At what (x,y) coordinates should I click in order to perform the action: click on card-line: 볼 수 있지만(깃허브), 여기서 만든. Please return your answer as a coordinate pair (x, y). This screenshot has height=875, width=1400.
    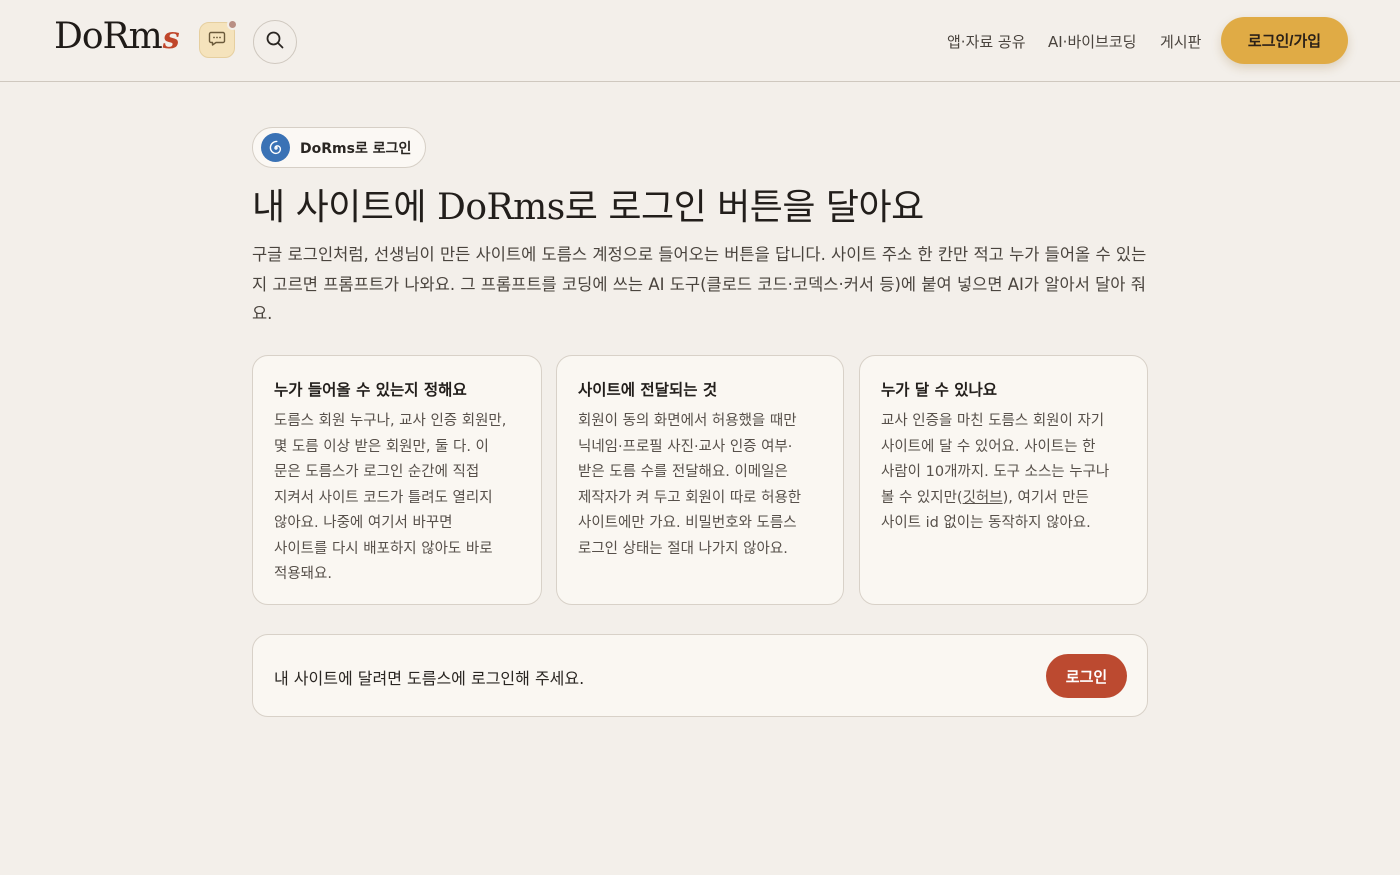
    Looking at the image, I should click on (1004, 499).